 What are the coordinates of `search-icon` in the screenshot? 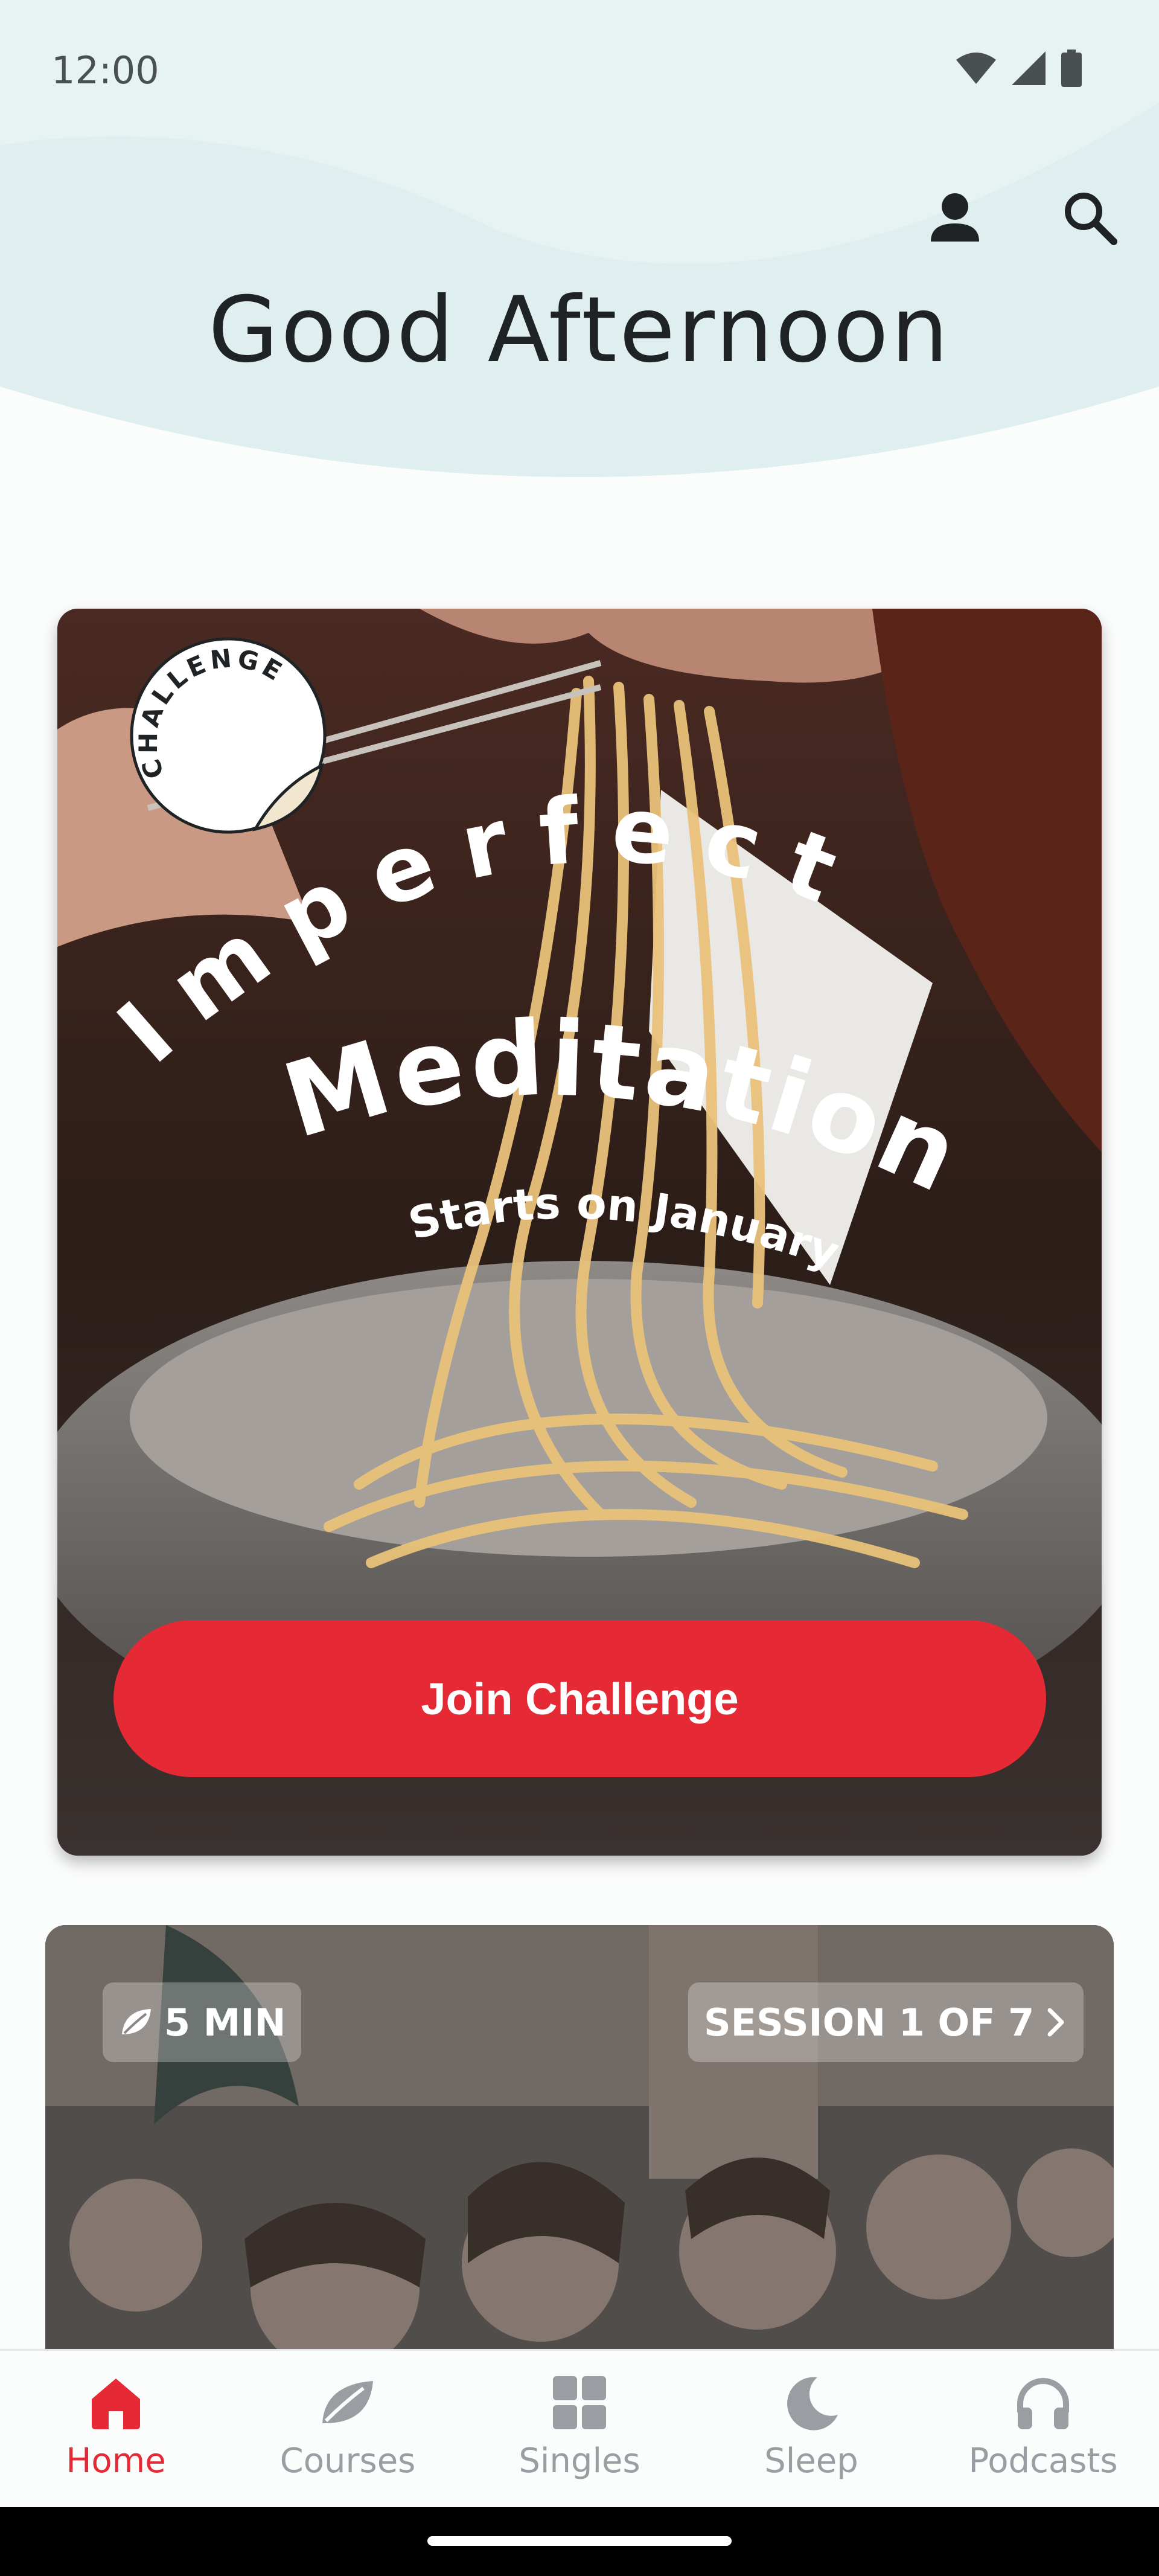 It's located at (1091, 219).